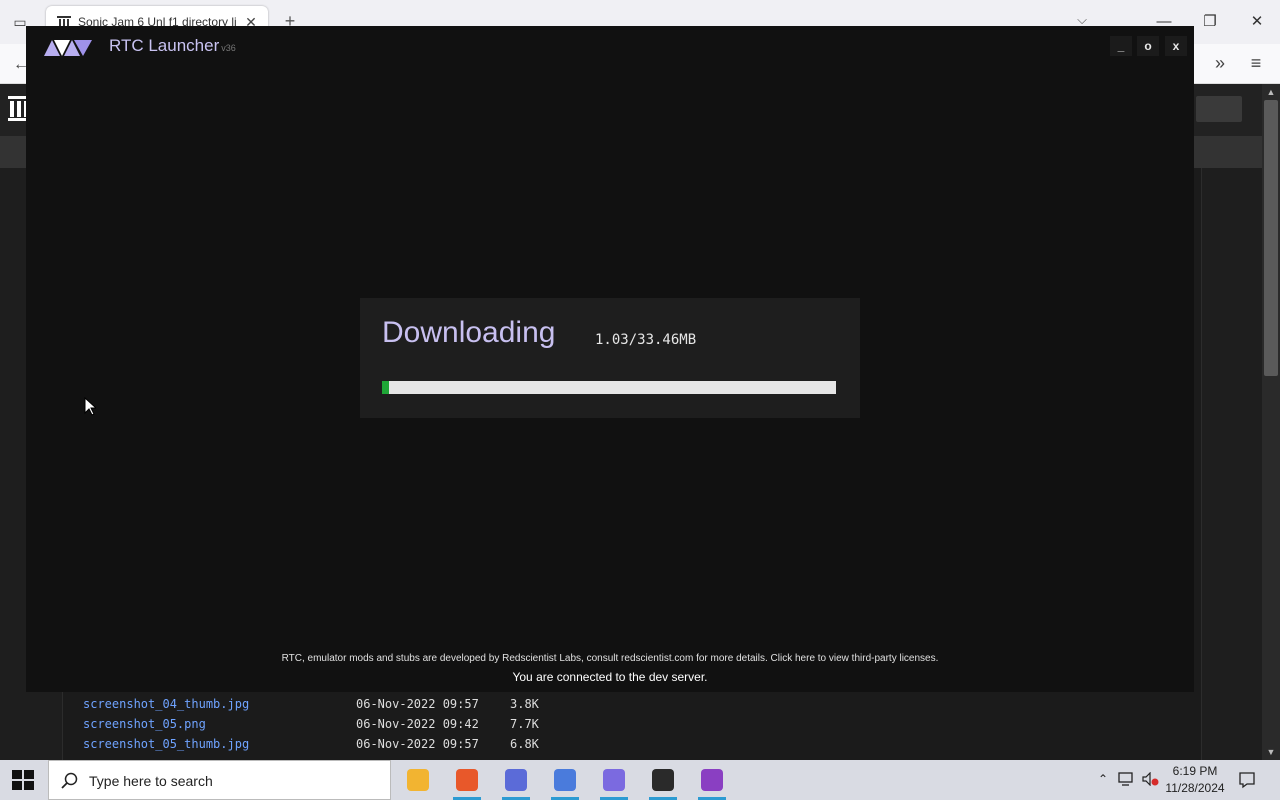  Describe the element at coordinates (1256, 64) in the screenshot. I see `hamburger-menu-icon: ≡` at that location.